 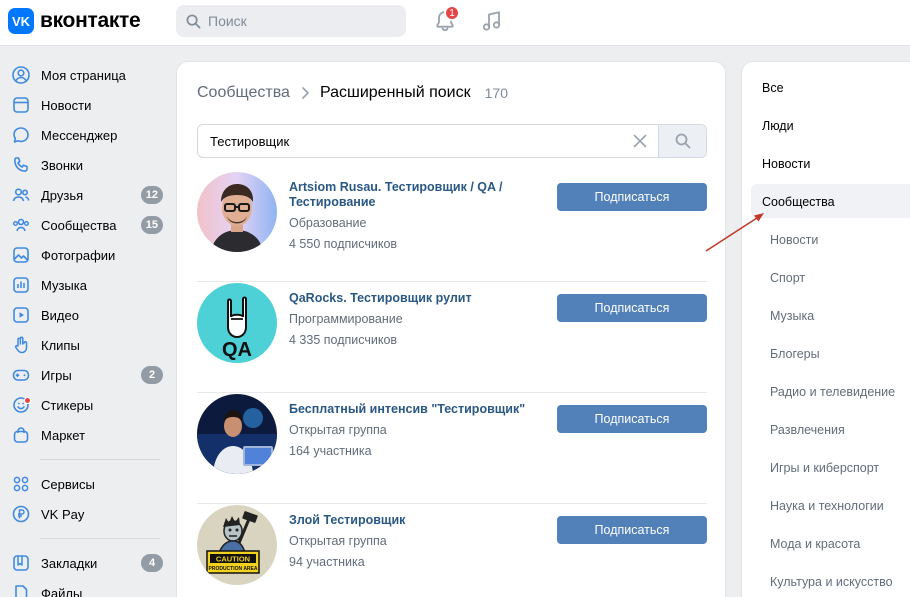 What do you see at coordinates (79, 225) in the screenshot?
I see `sidebar-item-label: Сообщества` at bounding box center [79, 225].